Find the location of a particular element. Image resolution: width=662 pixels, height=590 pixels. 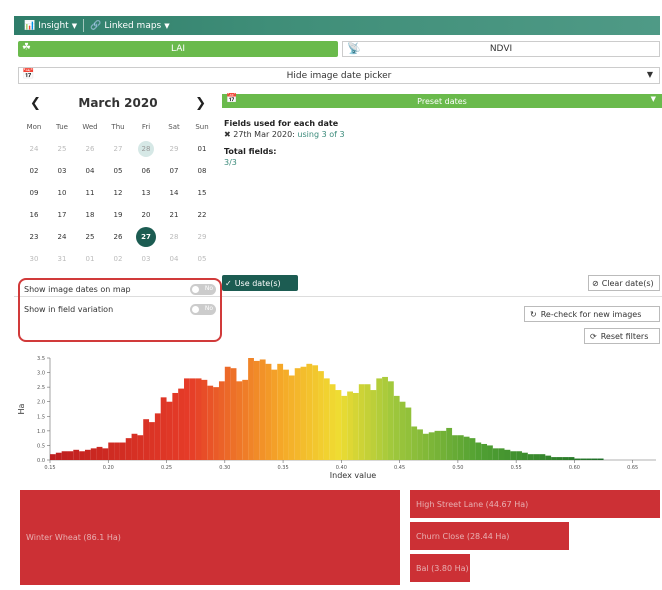

recheck-images-button: ↻ Re-check for new images is located at coordinates (592, 314).